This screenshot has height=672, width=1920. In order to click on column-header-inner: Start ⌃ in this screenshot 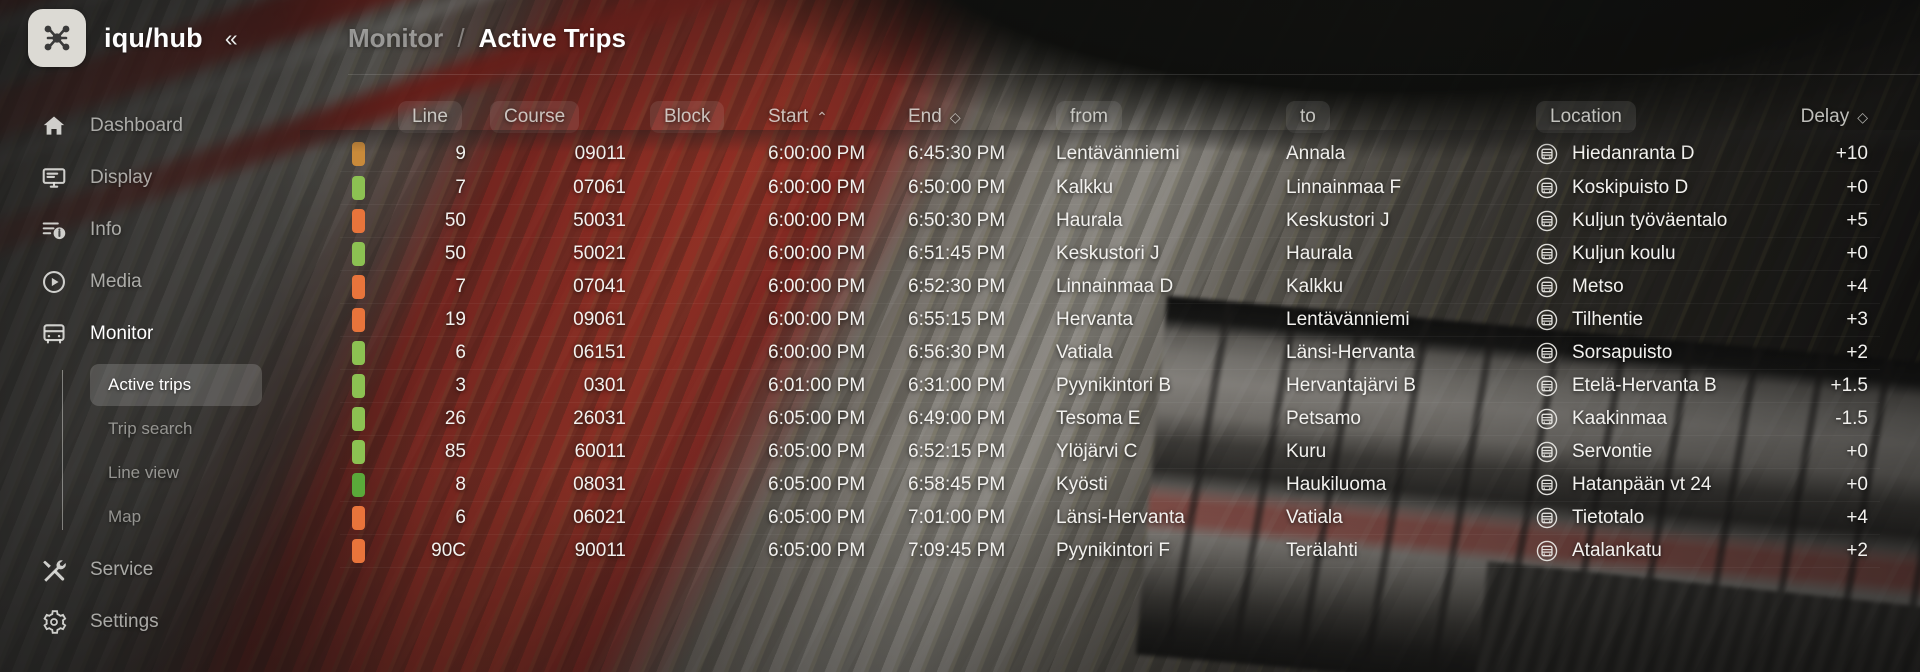, I will do `click(798, 117)`.